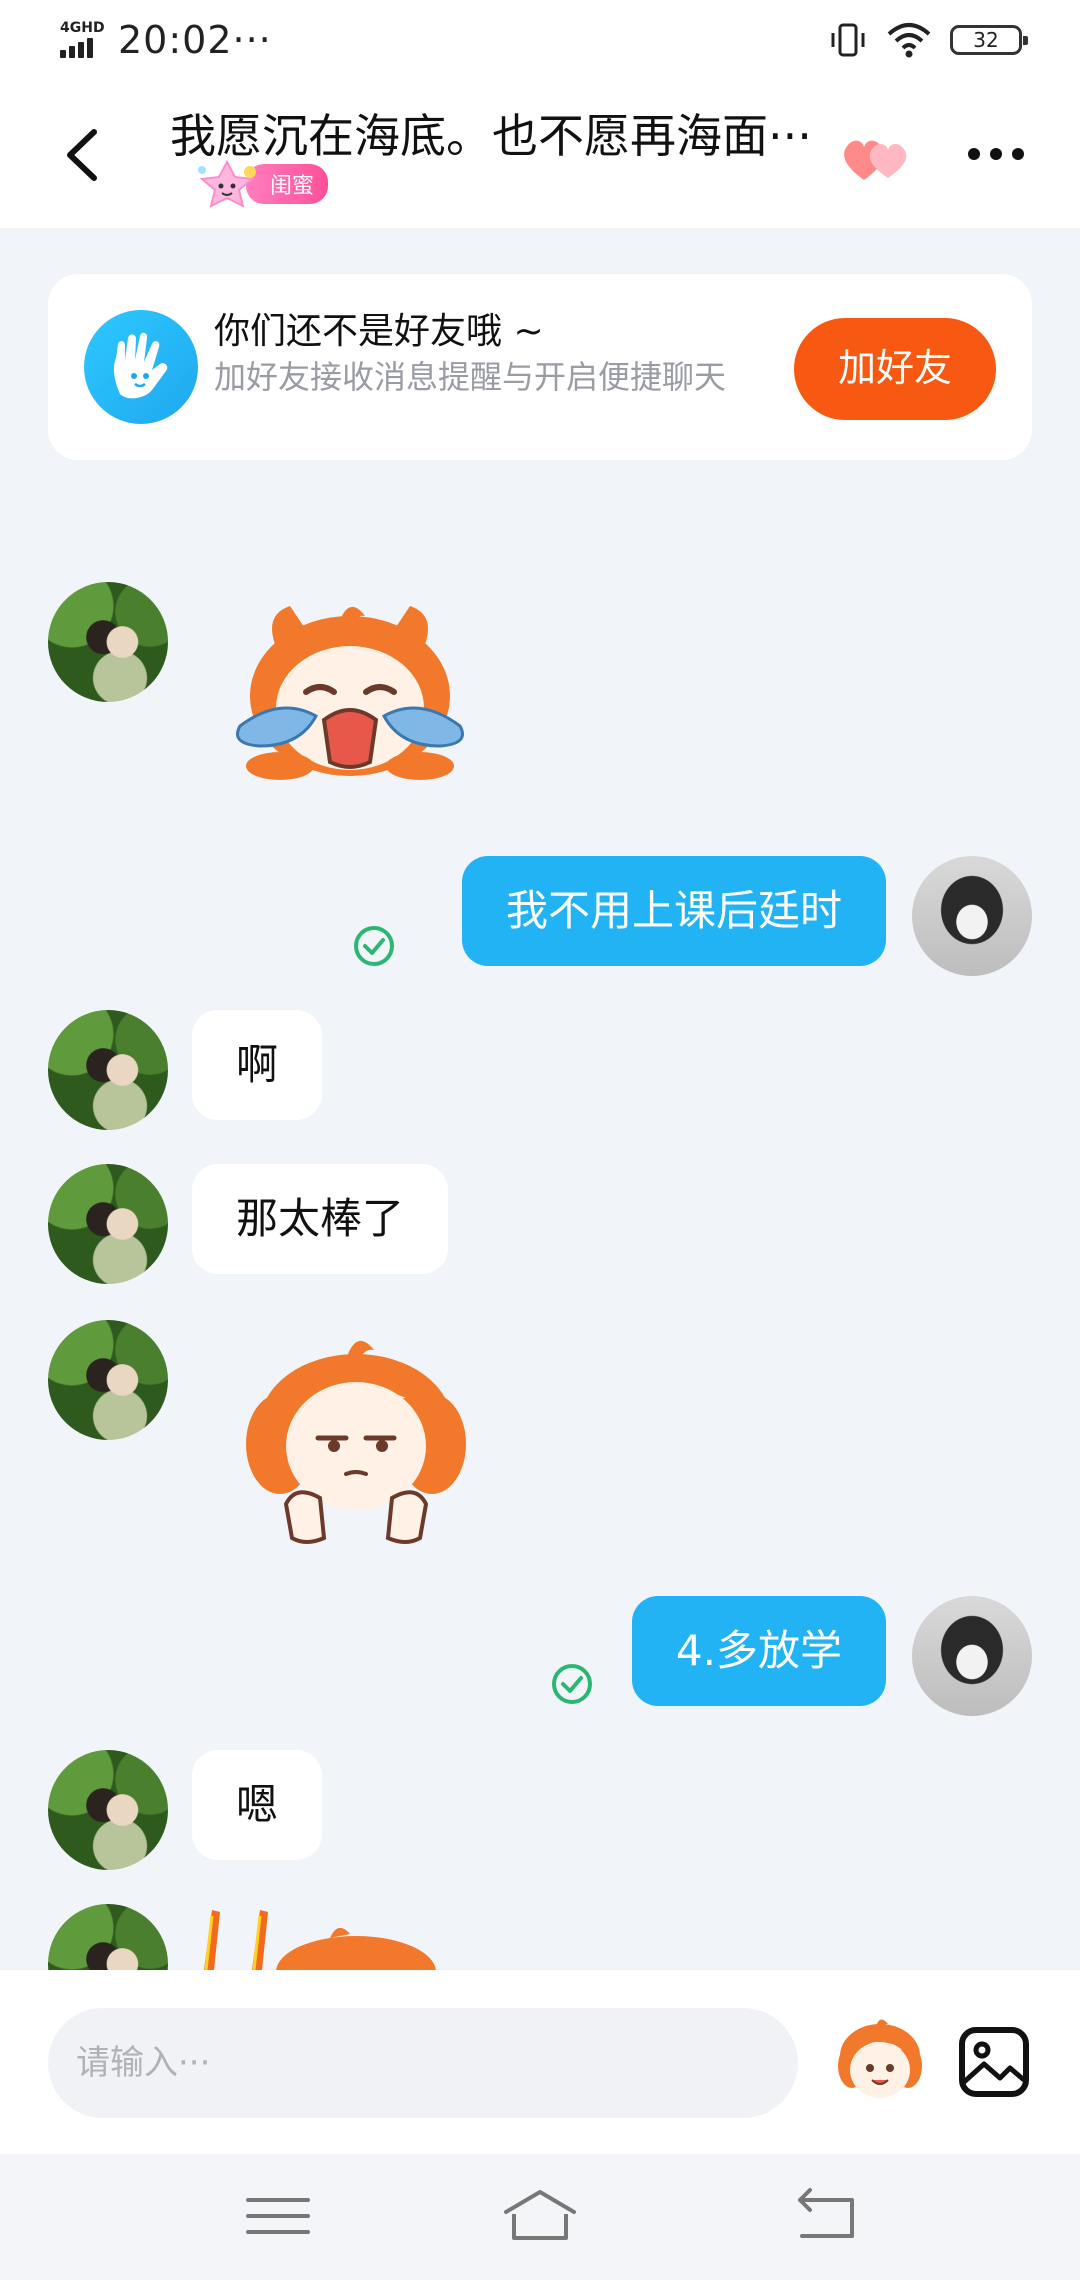  What do you see at coordinates (356, 1444) in the screenshot?
I see `unimpressed-sticker` at bounding box center [356, 1444].